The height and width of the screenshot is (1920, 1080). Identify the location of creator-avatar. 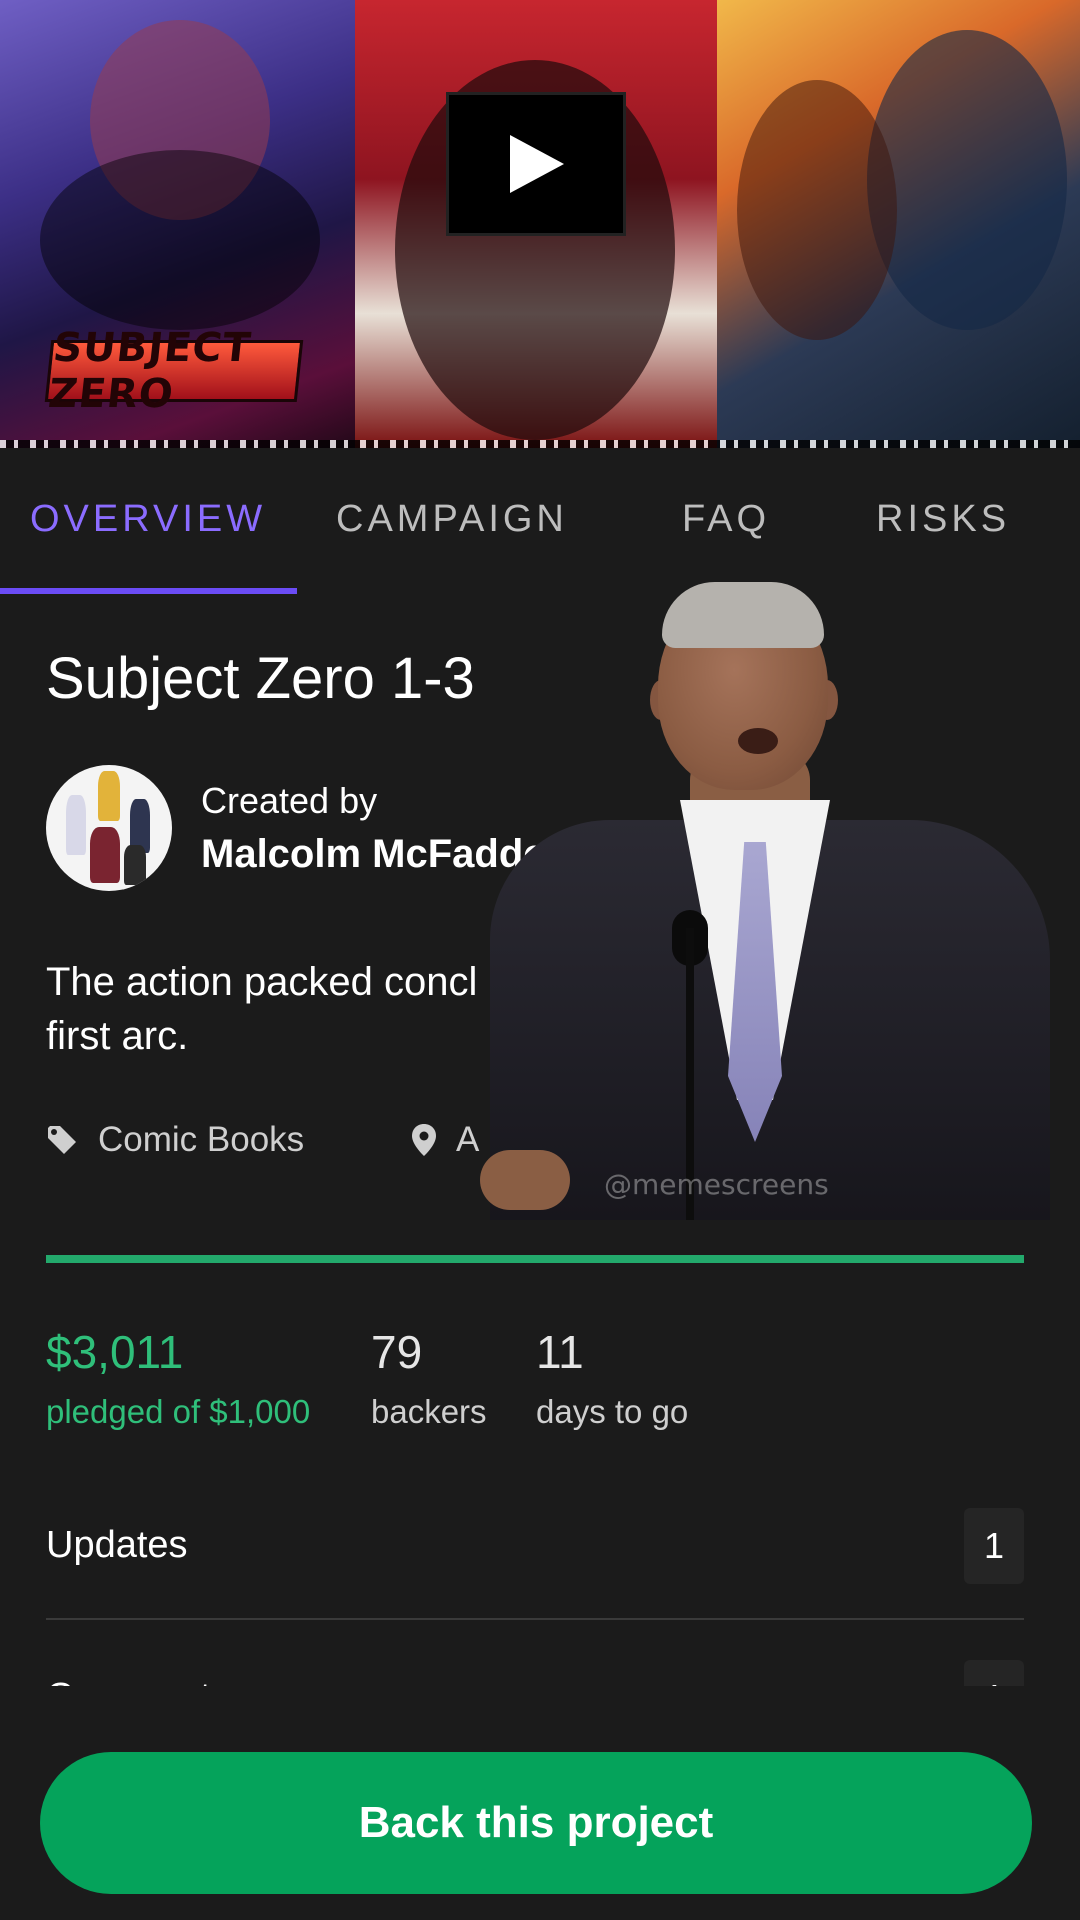
(109, 828).